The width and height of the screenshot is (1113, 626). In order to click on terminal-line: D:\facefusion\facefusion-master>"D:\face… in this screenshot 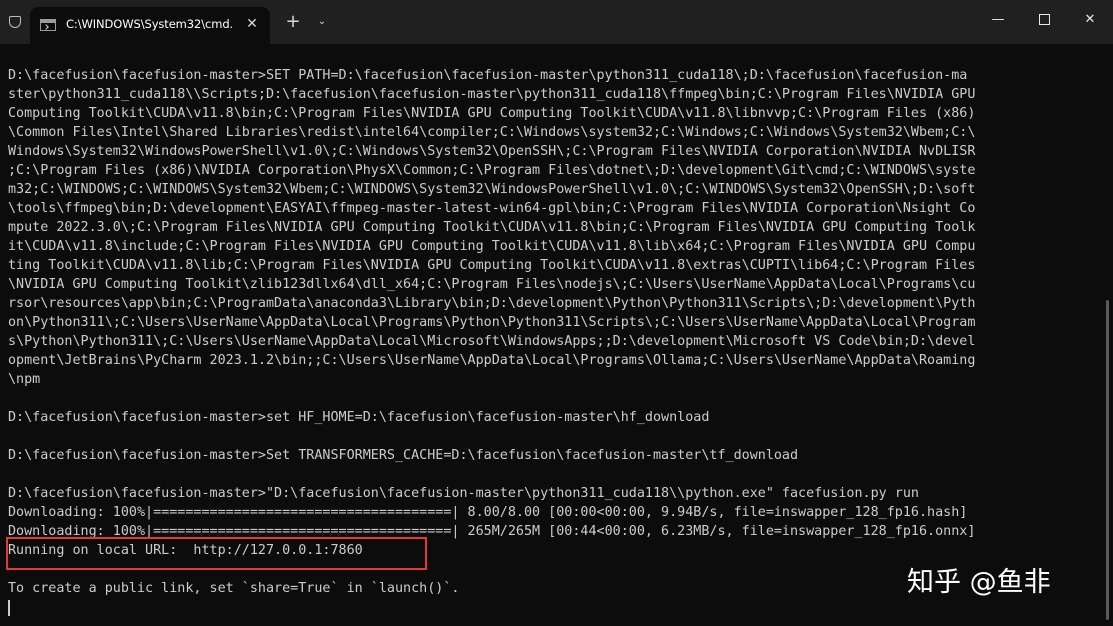, I will do `click(463, 493)`.